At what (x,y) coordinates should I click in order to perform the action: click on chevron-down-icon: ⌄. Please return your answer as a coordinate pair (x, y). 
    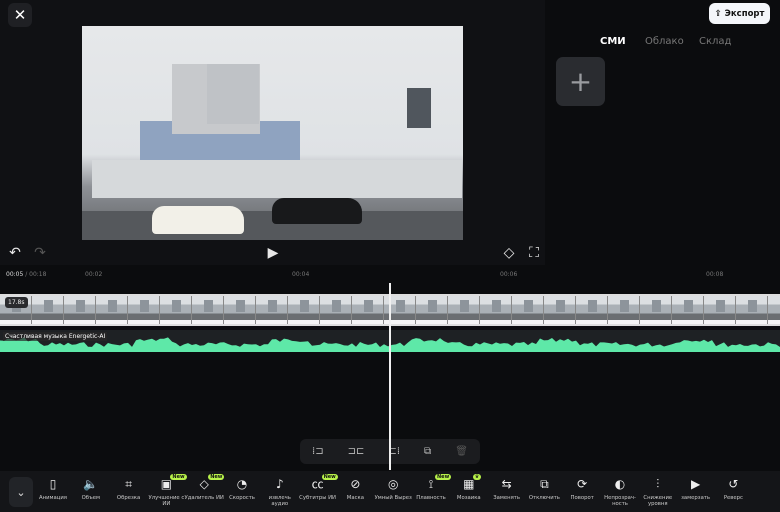
    Looking at the image, I should click on (21, 492).